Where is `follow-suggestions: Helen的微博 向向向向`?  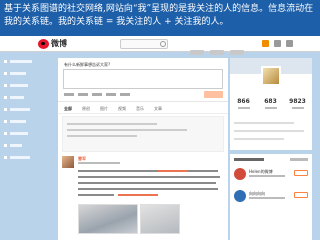 follow-suggestions: Helen的微博 向向向向 is located at coordinates (271, 197).